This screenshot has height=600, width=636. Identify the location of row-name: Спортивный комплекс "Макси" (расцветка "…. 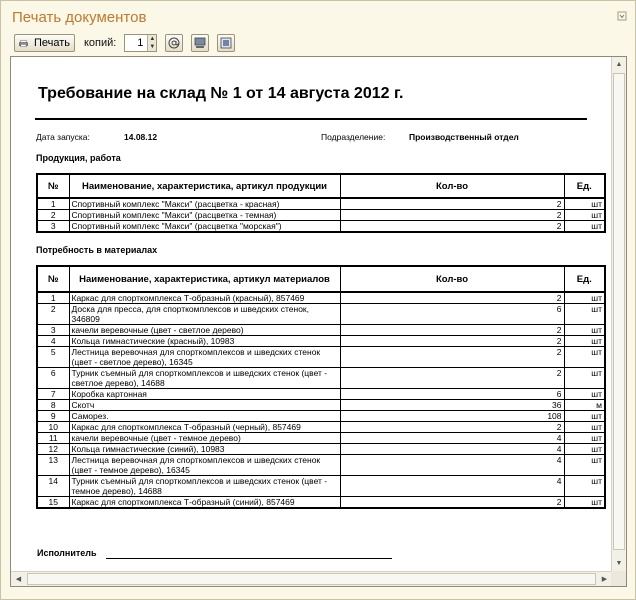
(204, 226).